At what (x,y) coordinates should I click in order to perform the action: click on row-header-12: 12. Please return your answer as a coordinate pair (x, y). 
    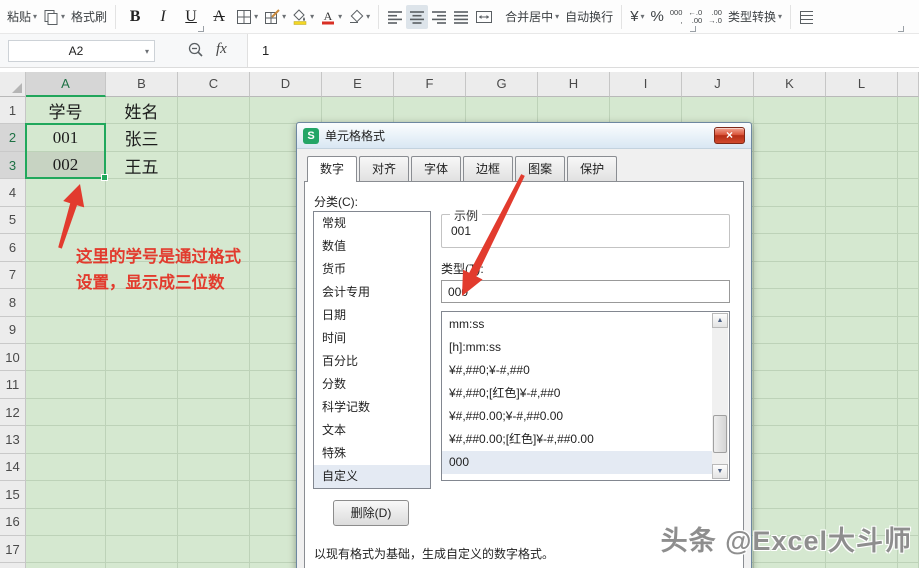
    Looking at the image, I should click on (13, 412).